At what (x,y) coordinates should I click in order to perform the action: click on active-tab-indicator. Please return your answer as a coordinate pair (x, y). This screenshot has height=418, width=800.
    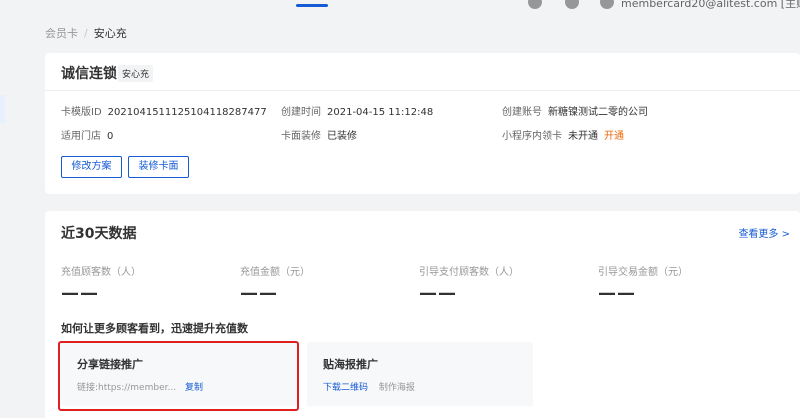
    Looking at the image, I should click on (312, 5).